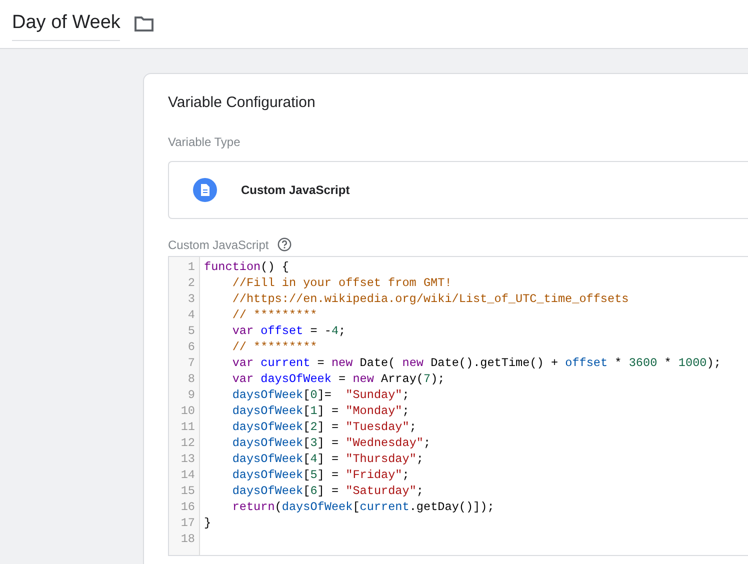  I want to click on line-number: 10, so click(188, 411).